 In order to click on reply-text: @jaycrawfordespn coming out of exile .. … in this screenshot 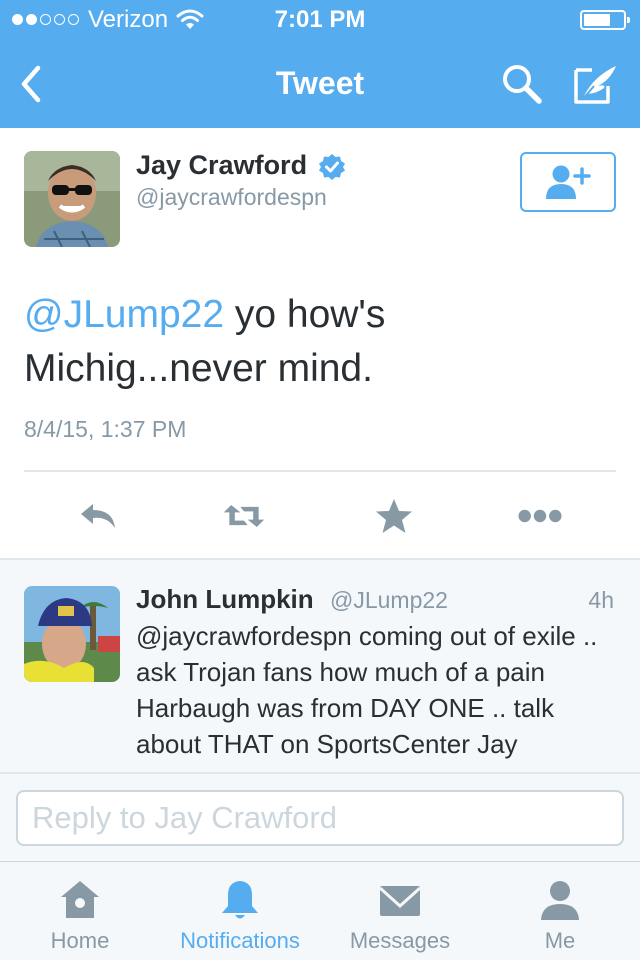, I will do `click(367, 690)`.